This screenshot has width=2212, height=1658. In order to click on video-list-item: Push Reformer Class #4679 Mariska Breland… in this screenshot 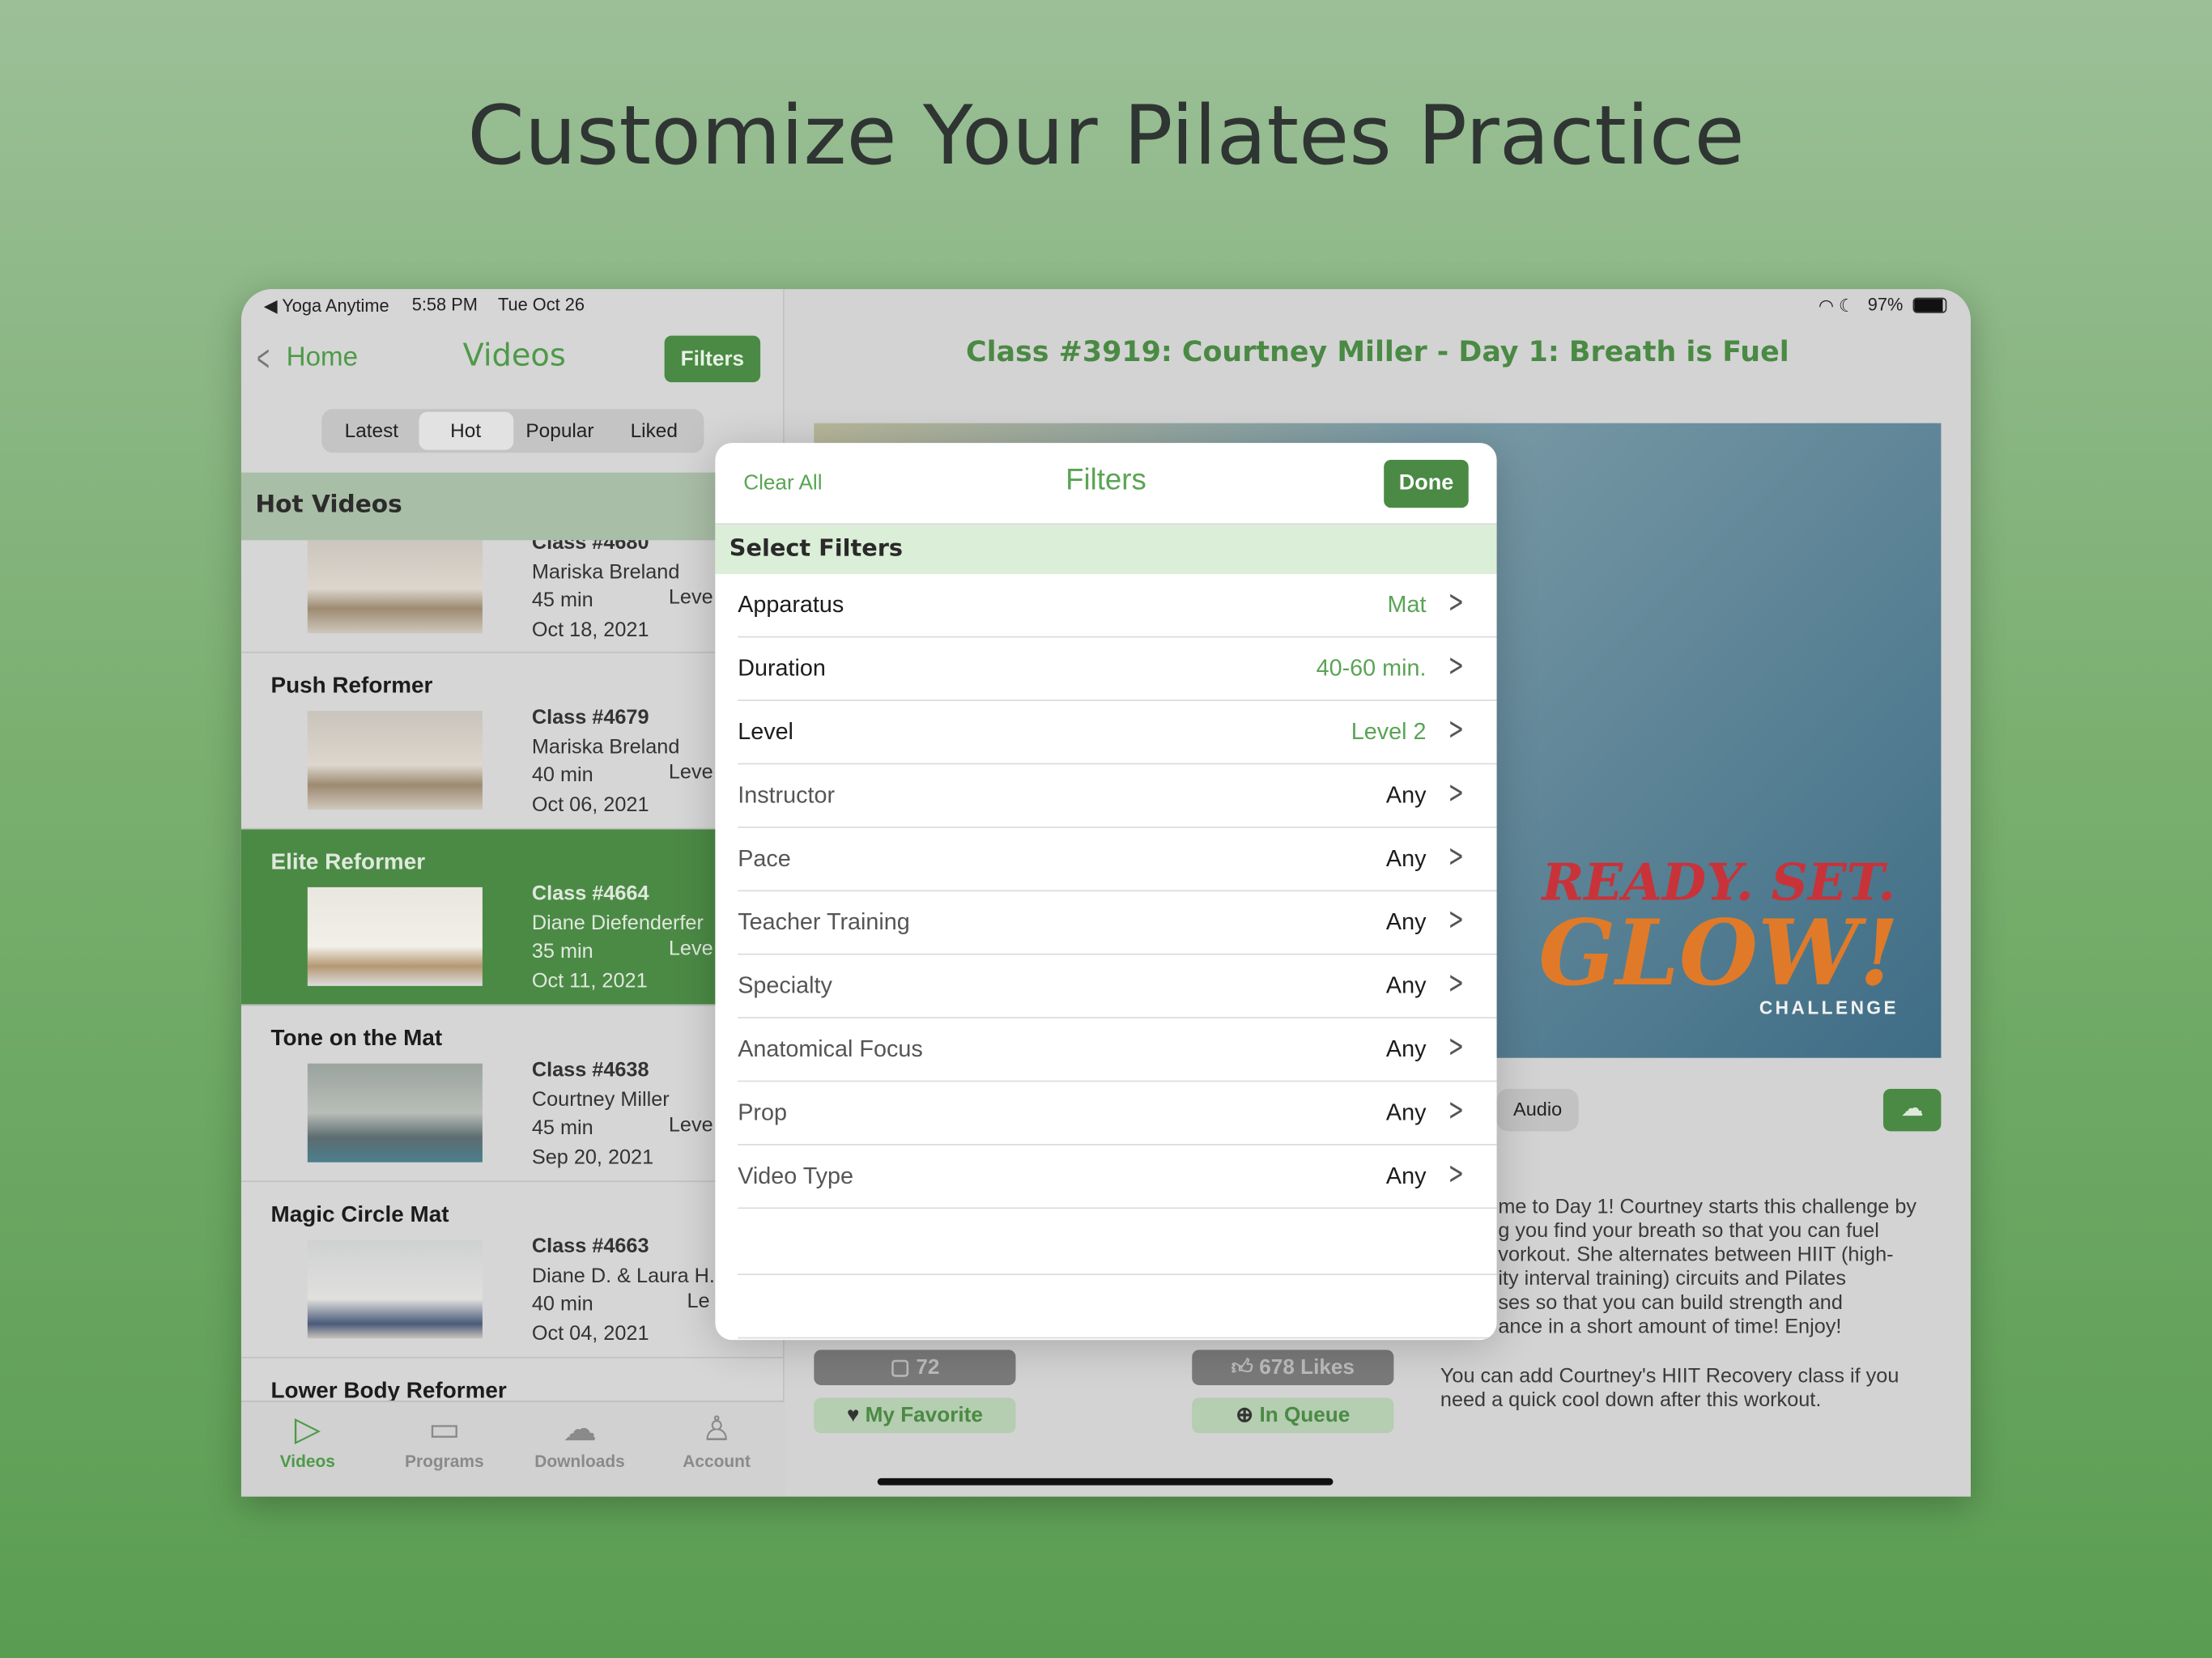, I will do `click(513, 741)`.